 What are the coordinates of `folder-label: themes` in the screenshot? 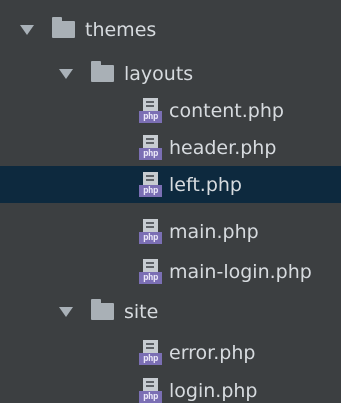 It's located at (121, 29).